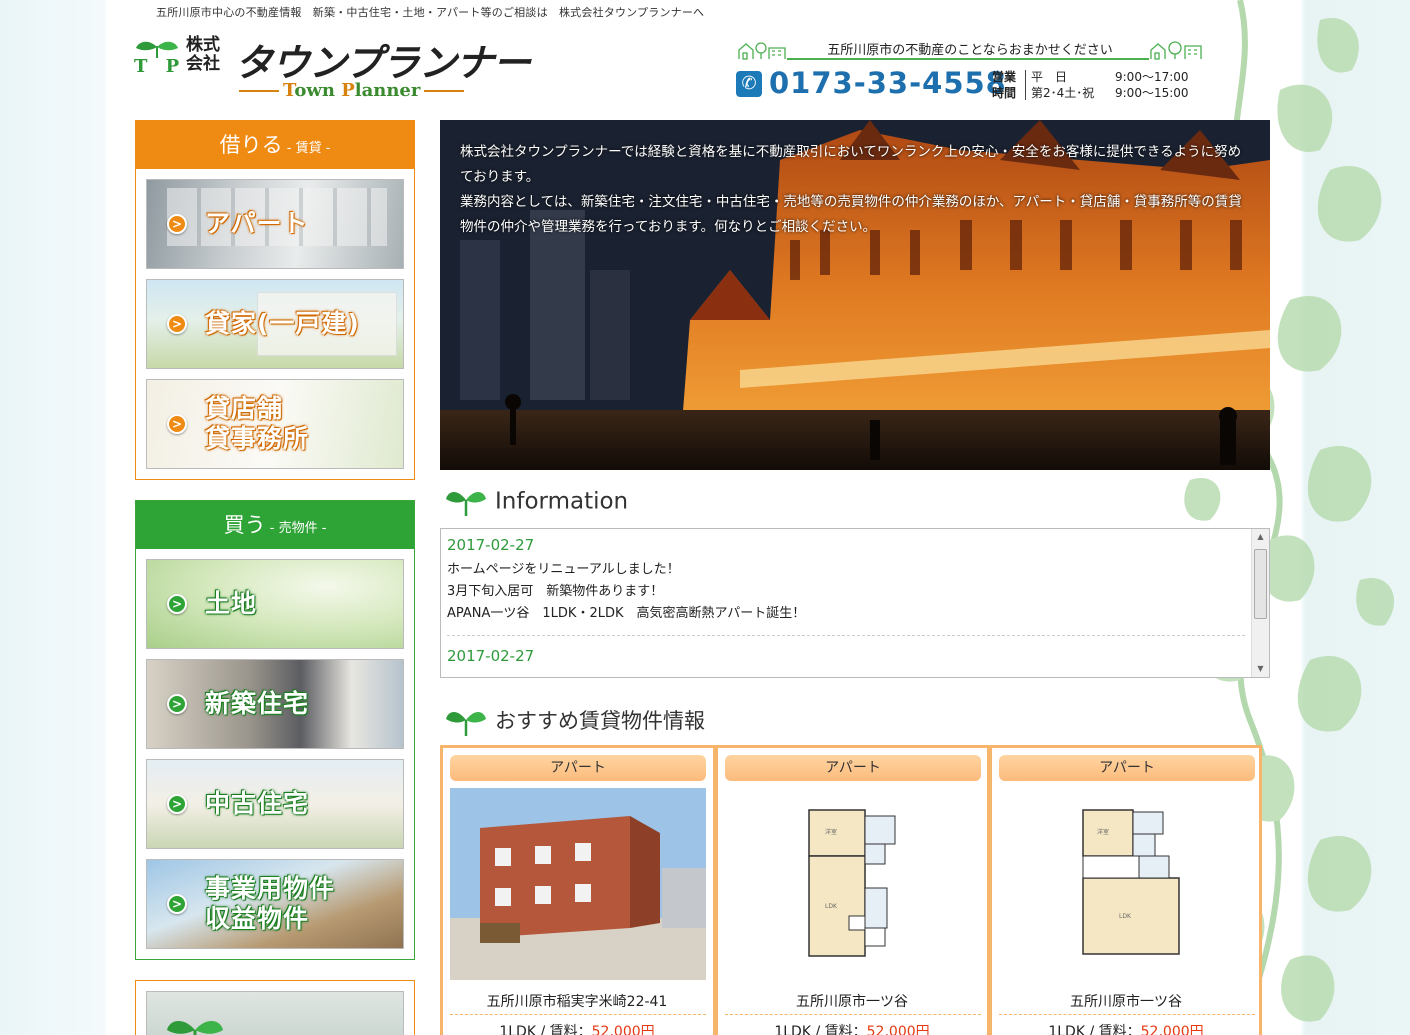  Describe the element at coordinates (203, 54) in the screenshot. I see `logo-corp: 株式会社` at that location.